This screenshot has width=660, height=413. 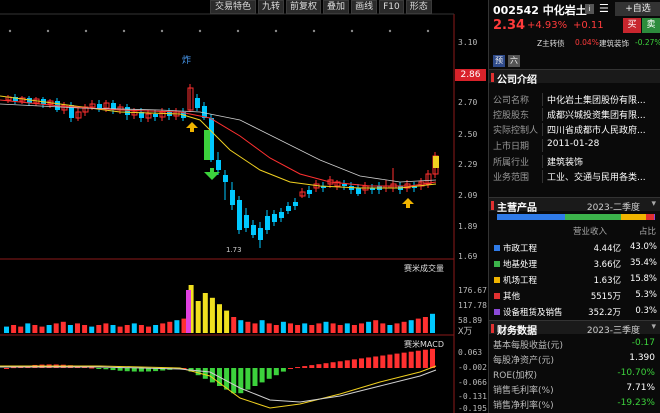 What do you see at coordinates (499, 61) in the screenshot?
I see `forecast-tag: 预` at bounding box center [499, 61].